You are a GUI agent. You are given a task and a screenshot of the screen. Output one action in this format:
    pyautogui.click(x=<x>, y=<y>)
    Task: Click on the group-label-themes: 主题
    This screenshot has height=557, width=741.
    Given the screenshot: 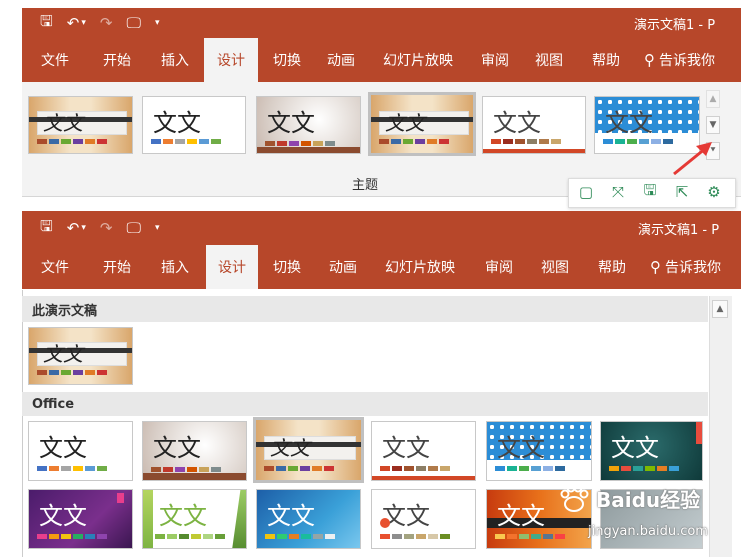 What is the action you would take?
    pyautogui.click(x=365, y=185)
    